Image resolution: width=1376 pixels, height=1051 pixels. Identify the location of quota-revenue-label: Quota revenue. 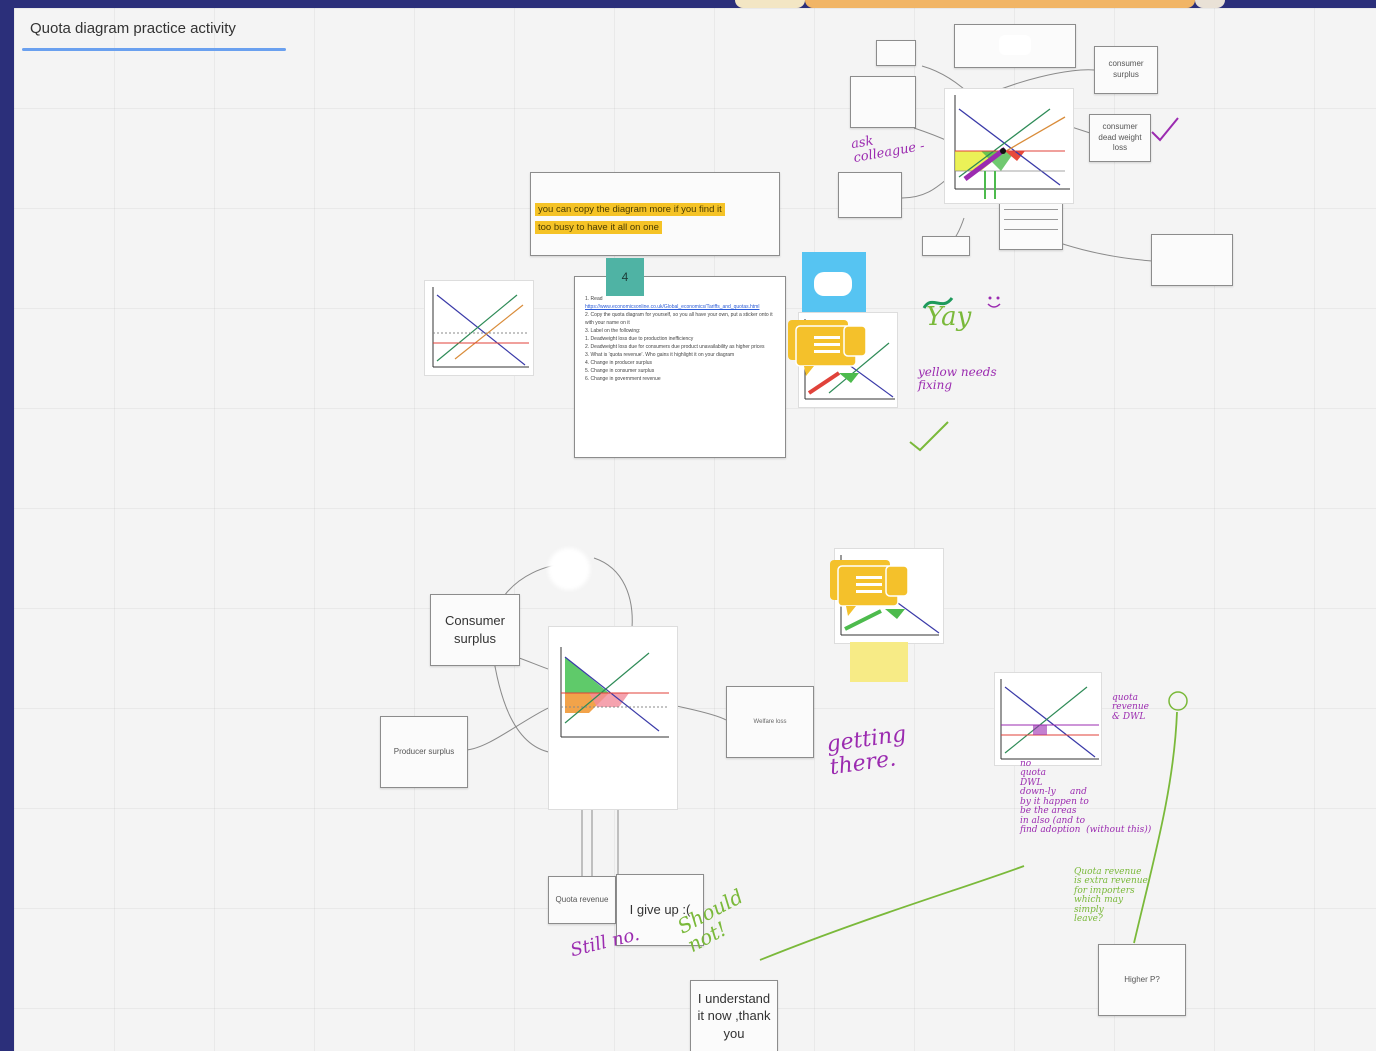
(582, 900).